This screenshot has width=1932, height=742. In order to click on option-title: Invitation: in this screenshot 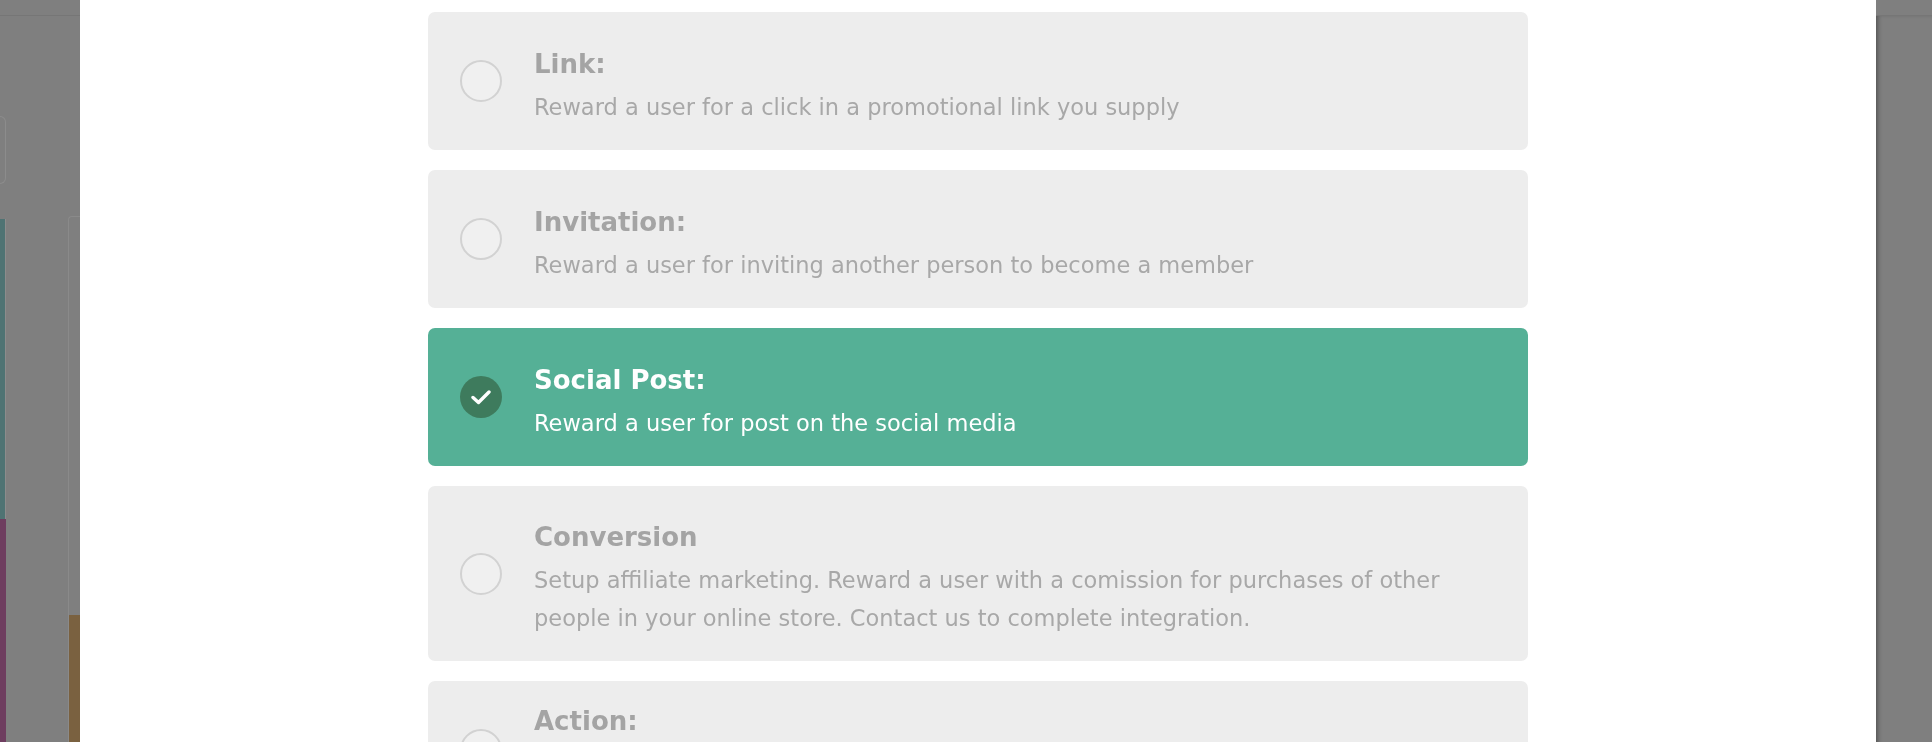, I will do `click(611, 222)`.